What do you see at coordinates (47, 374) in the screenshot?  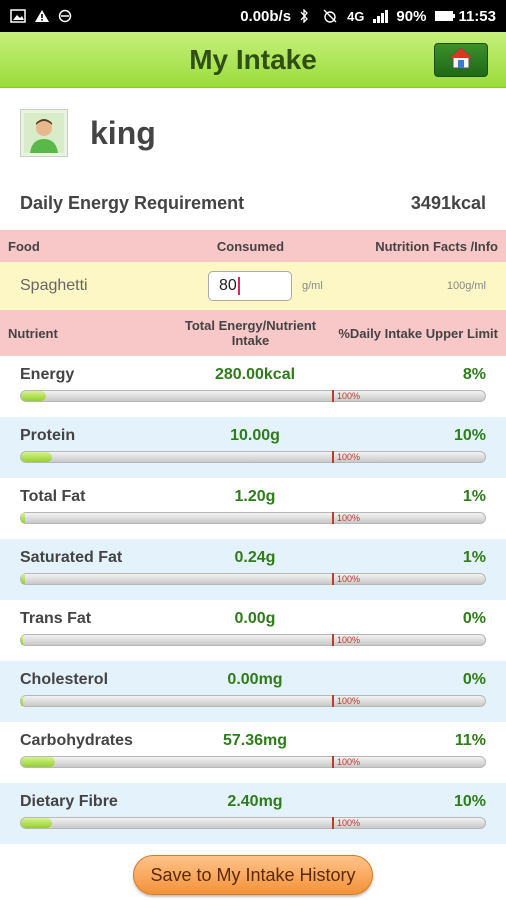 I see `nutrient-name: Energy` at bounding box center [47, 374].